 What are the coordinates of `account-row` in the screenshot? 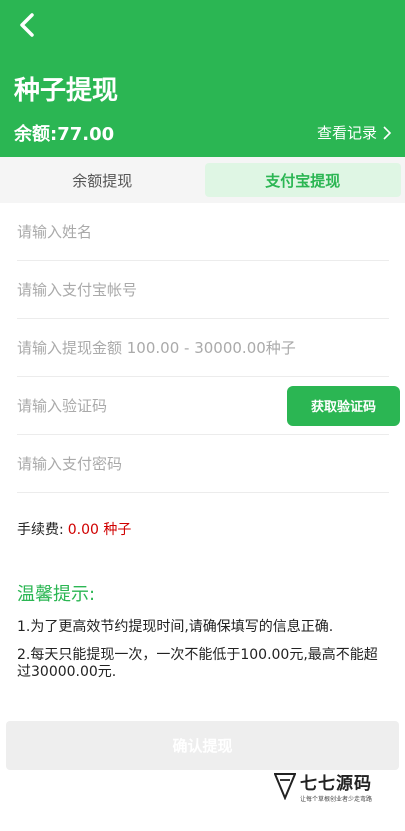 It's located at (203, 290).